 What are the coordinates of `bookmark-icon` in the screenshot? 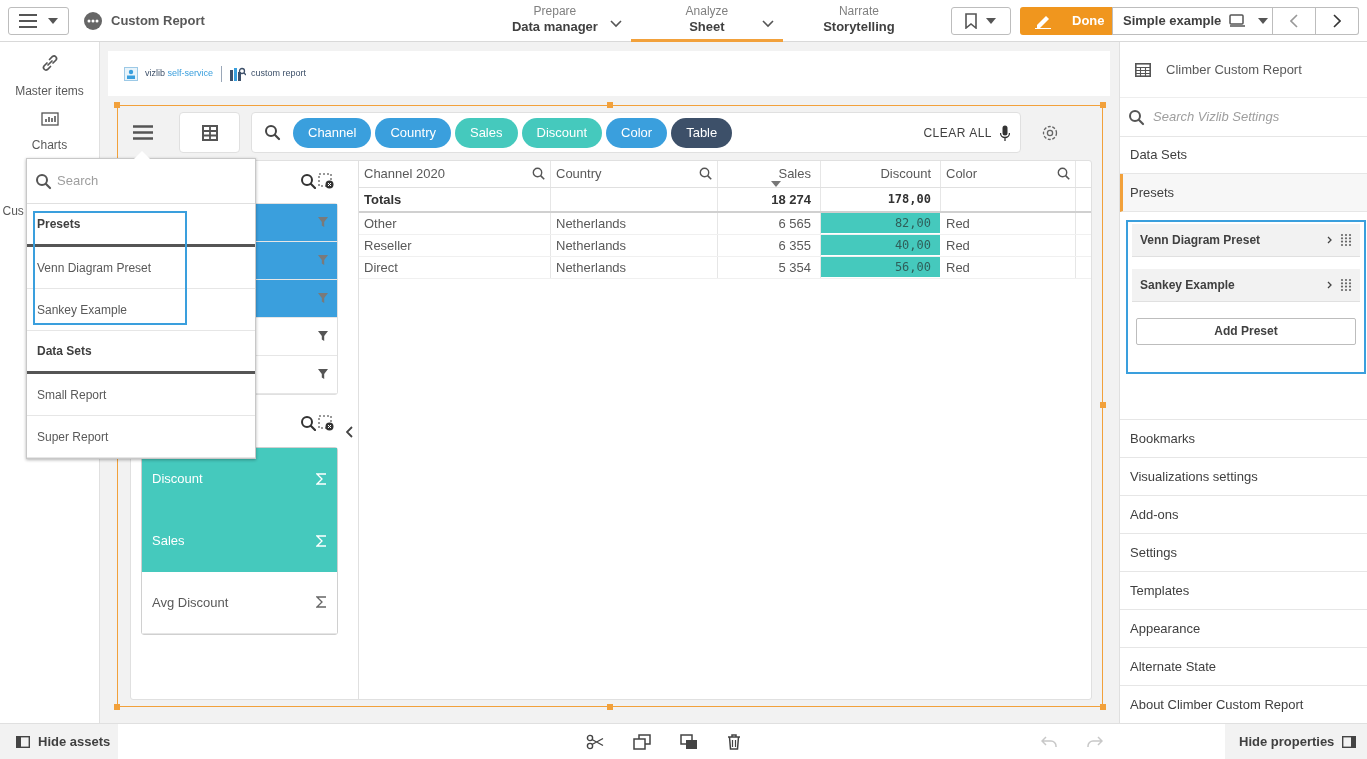 It's located at (971, 20).